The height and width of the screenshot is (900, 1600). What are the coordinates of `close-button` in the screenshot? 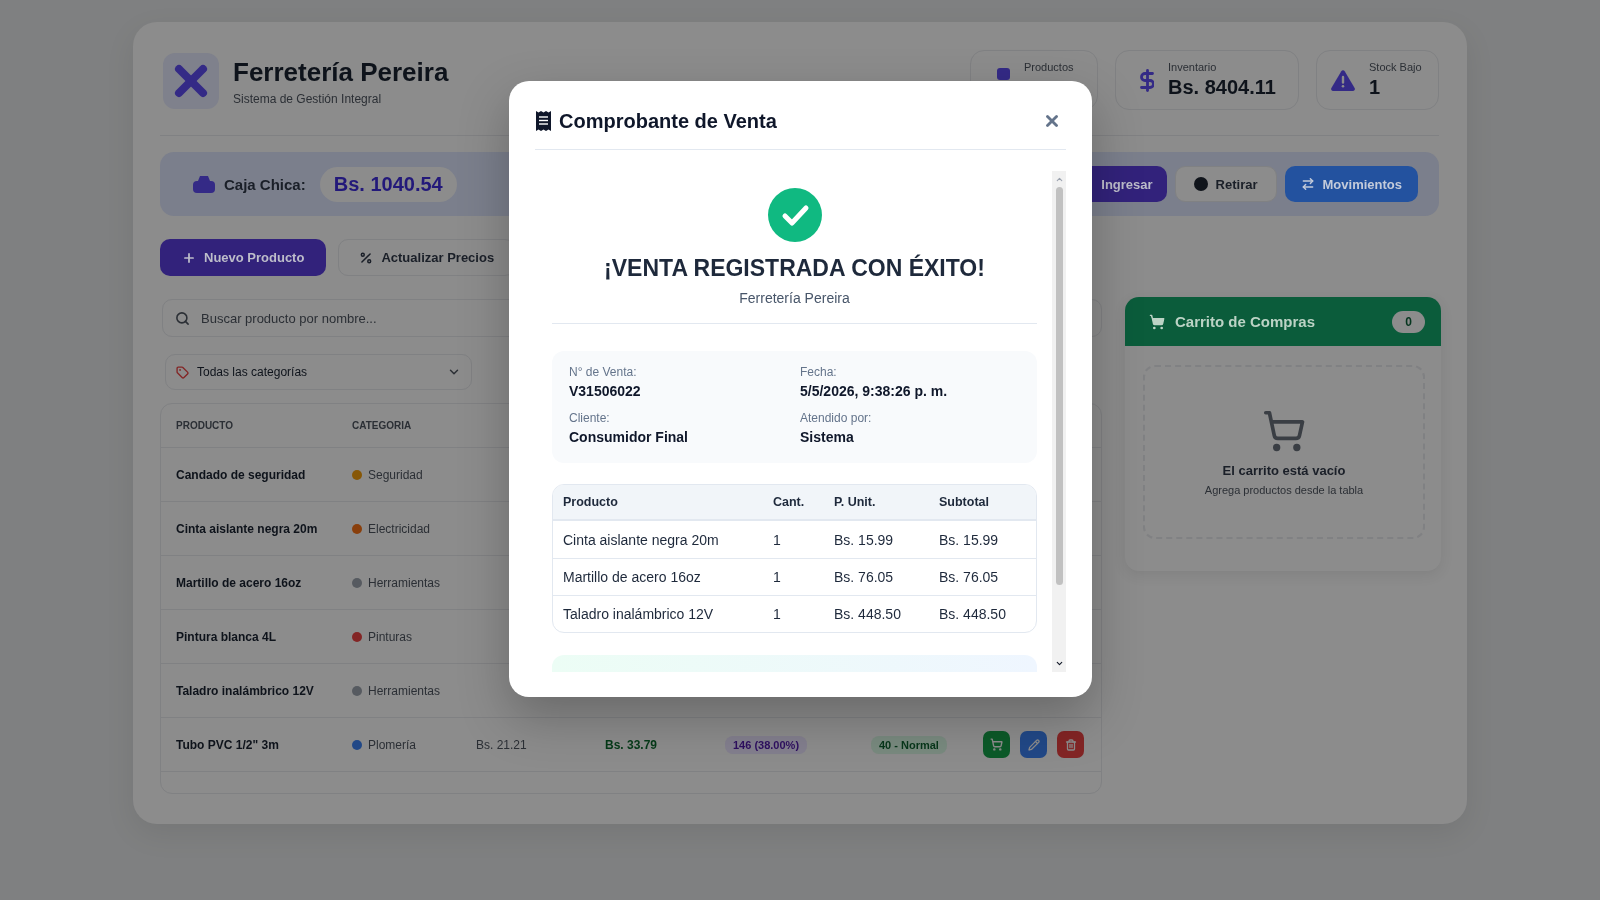 It's located at (1052, 121).